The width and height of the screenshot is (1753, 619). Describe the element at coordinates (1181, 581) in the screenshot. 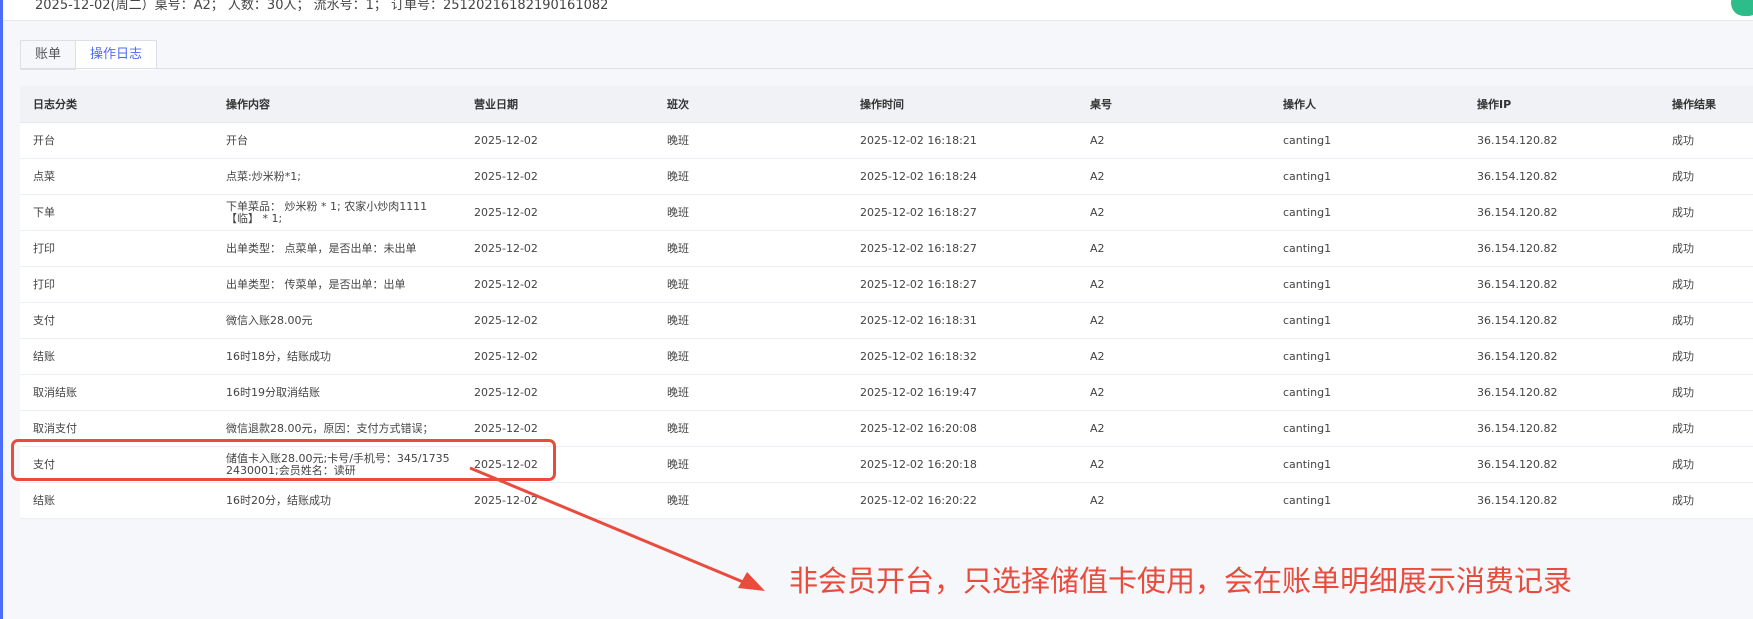

I see `annotation-text: 非会员开台，只选择储值卡使用，会在账单明细展示消费记录` at that location.